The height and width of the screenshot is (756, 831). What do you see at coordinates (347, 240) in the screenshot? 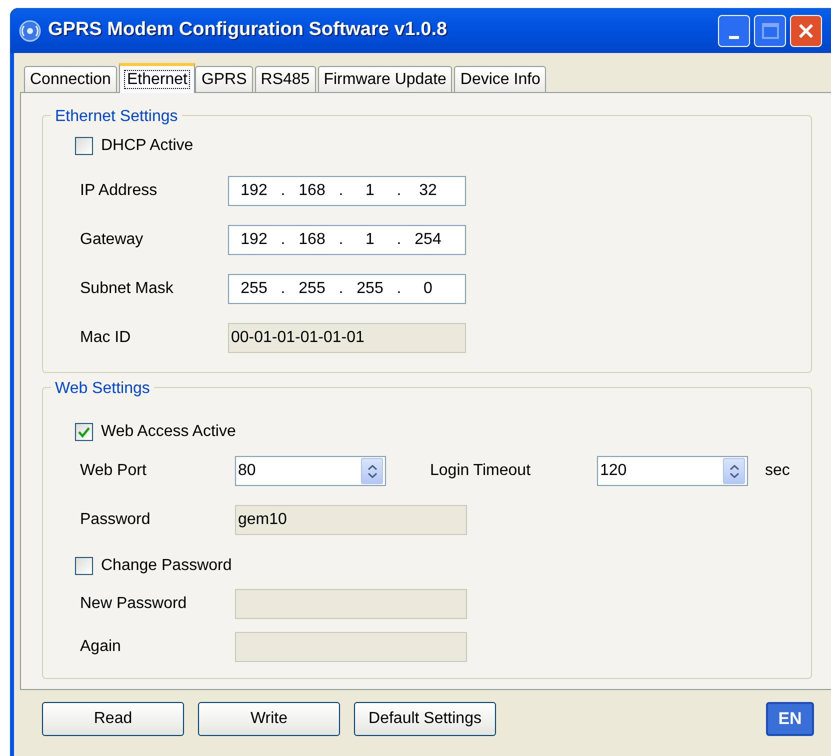
I see `ip-address-field: 192 . 168 . 1 . 254` at bounding box center [347, 240].